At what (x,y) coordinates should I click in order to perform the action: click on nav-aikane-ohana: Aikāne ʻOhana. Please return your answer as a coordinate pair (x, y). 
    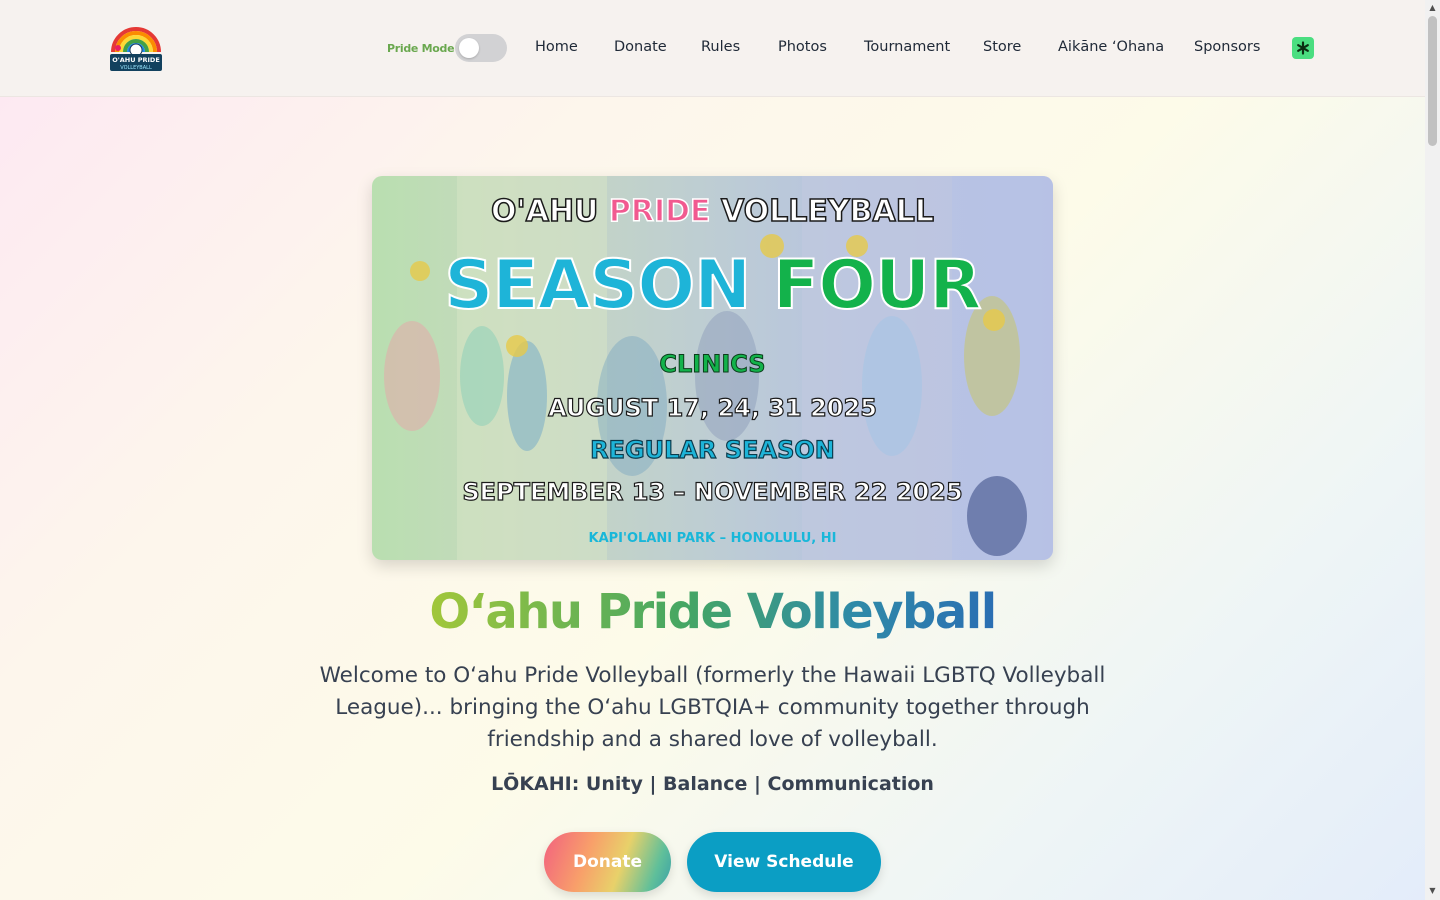
    Looking at the image, I should click on (1111, 47).